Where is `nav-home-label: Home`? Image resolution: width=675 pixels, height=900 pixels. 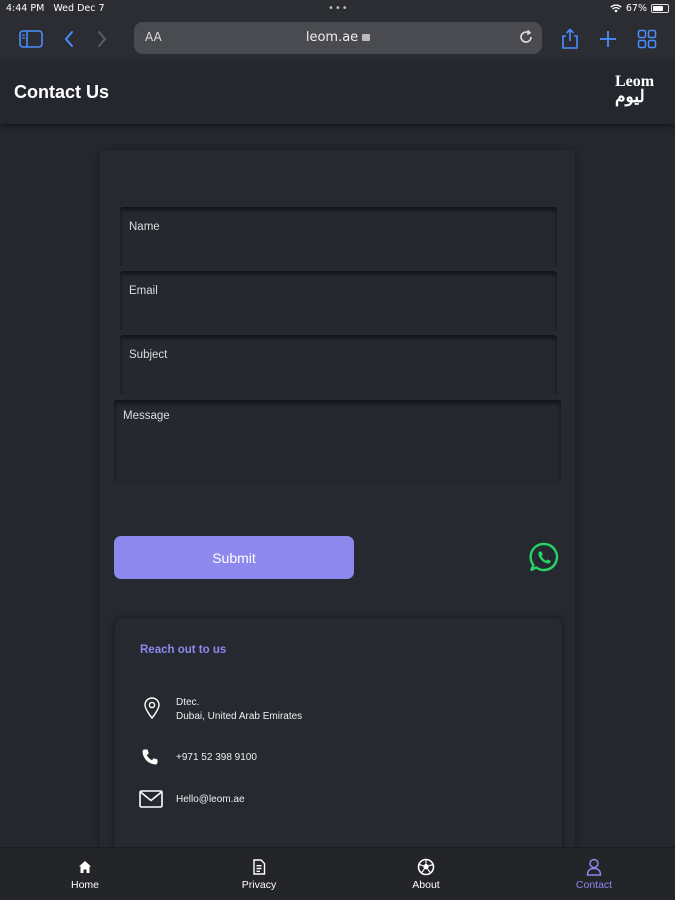
nav-home-label: Home is located at coordinates (84, 885).